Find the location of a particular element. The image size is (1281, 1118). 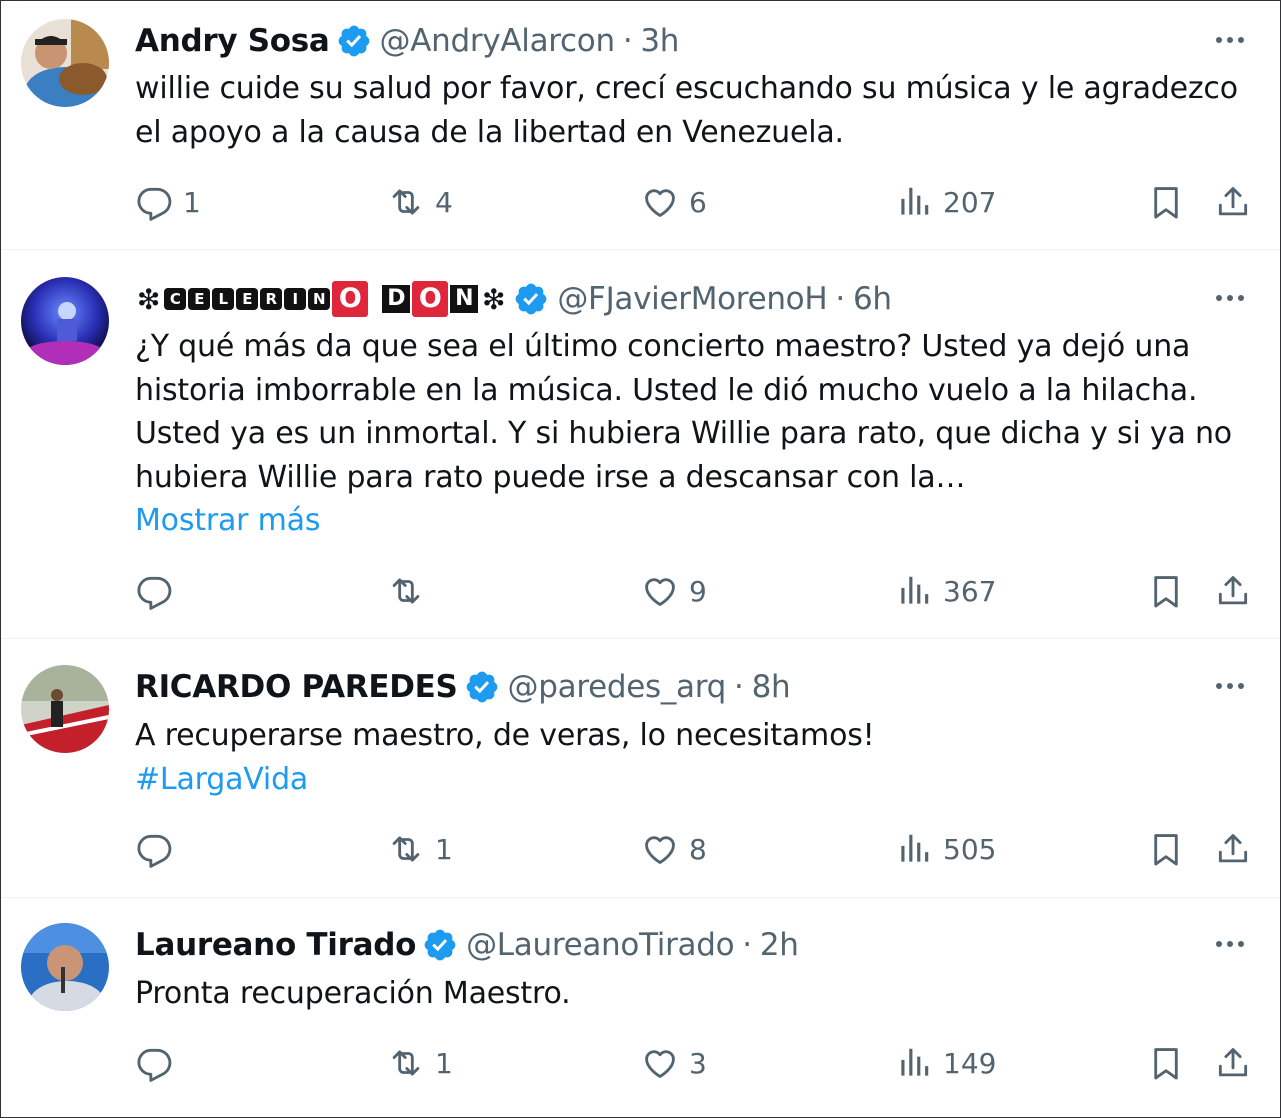

retweet-button is located at coordinates (411, 591).